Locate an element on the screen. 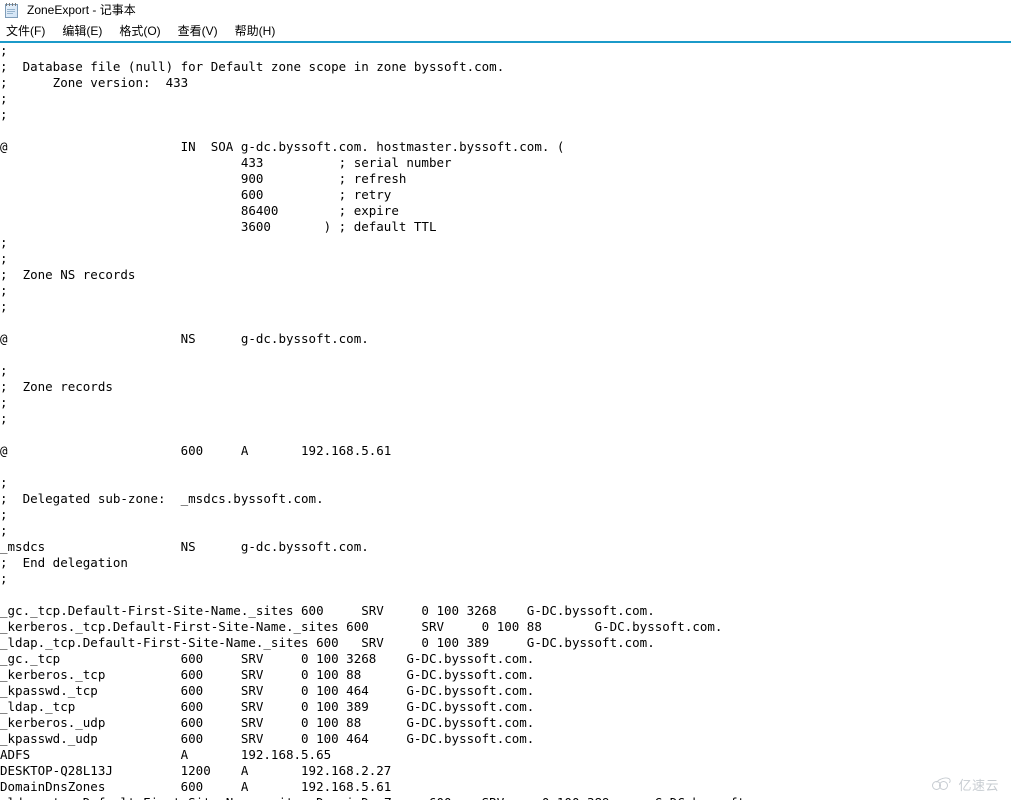 The width and height of the screenshot is (1011, 800). menu-item-help: 帮助(H) is located at coordinates (260, 31).